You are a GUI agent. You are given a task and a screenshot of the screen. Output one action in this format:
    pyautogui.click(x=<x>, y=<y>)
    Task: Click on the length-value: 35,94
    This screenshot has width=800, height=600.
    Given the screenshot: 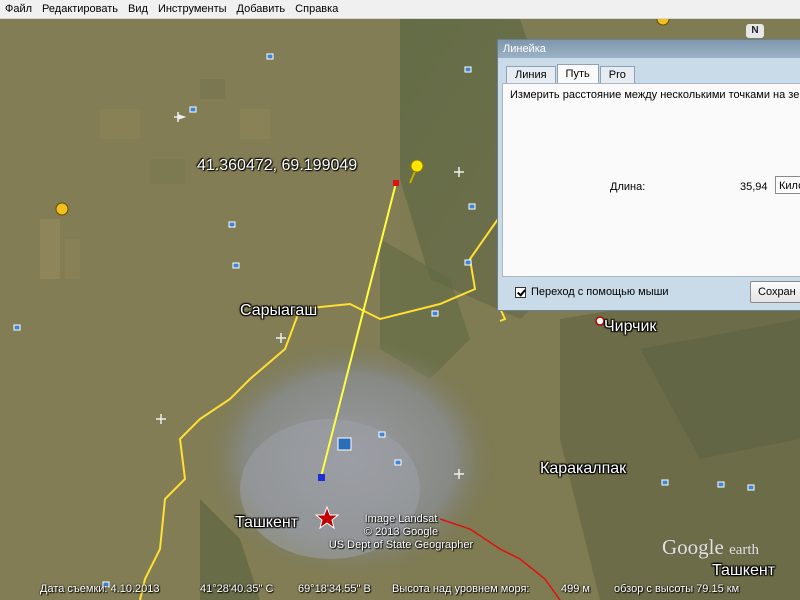 What is the action you would take?
    pyautogui.click(x=754, y=187)
    